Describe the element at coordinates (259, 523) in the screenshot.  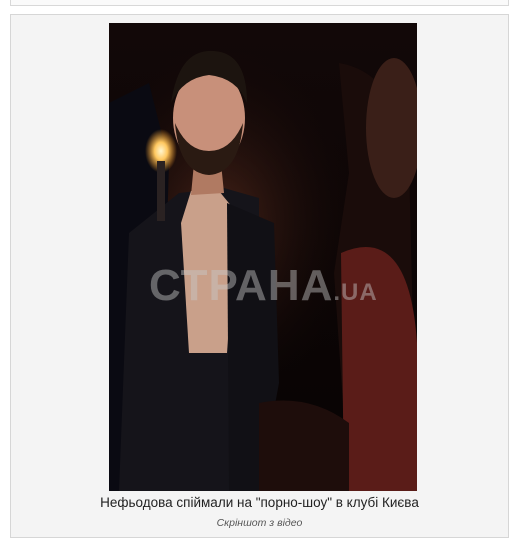
I see `figure-credit: Скріншот з відео` at that location.